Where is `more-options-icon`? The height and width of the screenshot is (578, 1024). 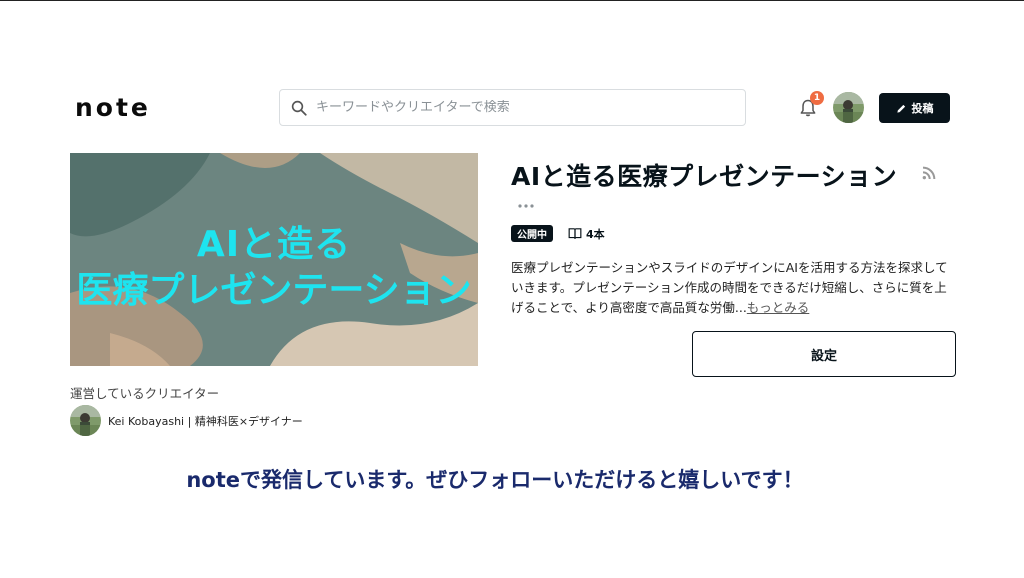
more-options-icon is located at coordinates (526, 206).